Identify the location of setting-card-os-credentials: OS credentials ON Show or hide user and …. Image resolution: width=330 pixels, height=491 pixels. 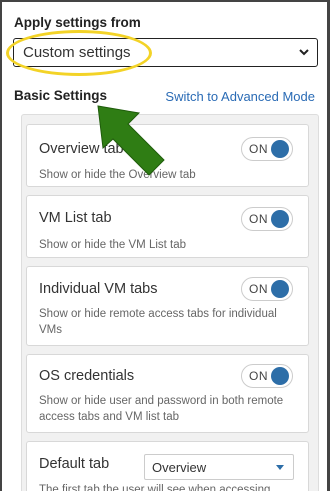
(167, 393).